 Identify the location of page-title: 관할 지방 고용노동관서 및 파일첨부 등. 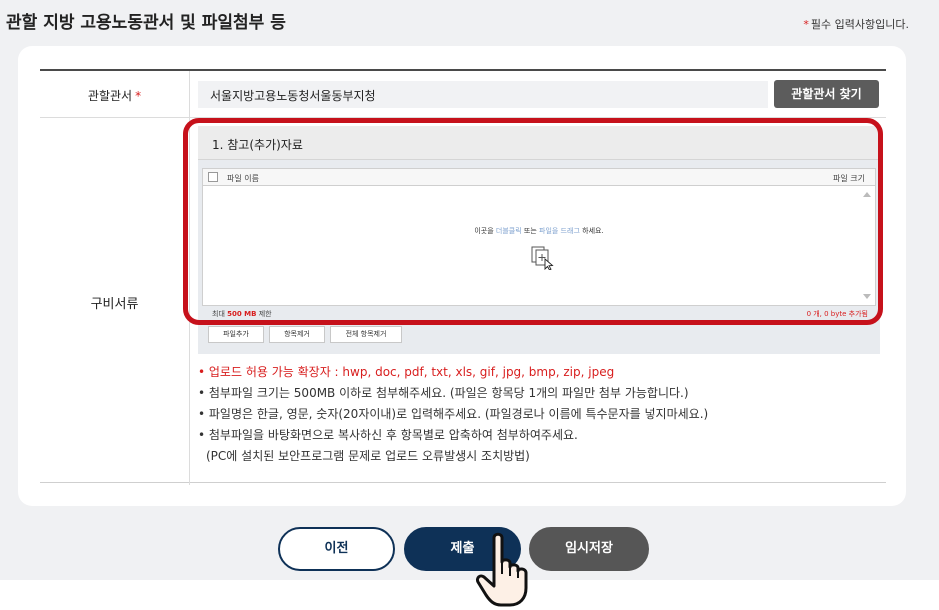
(146, 23).